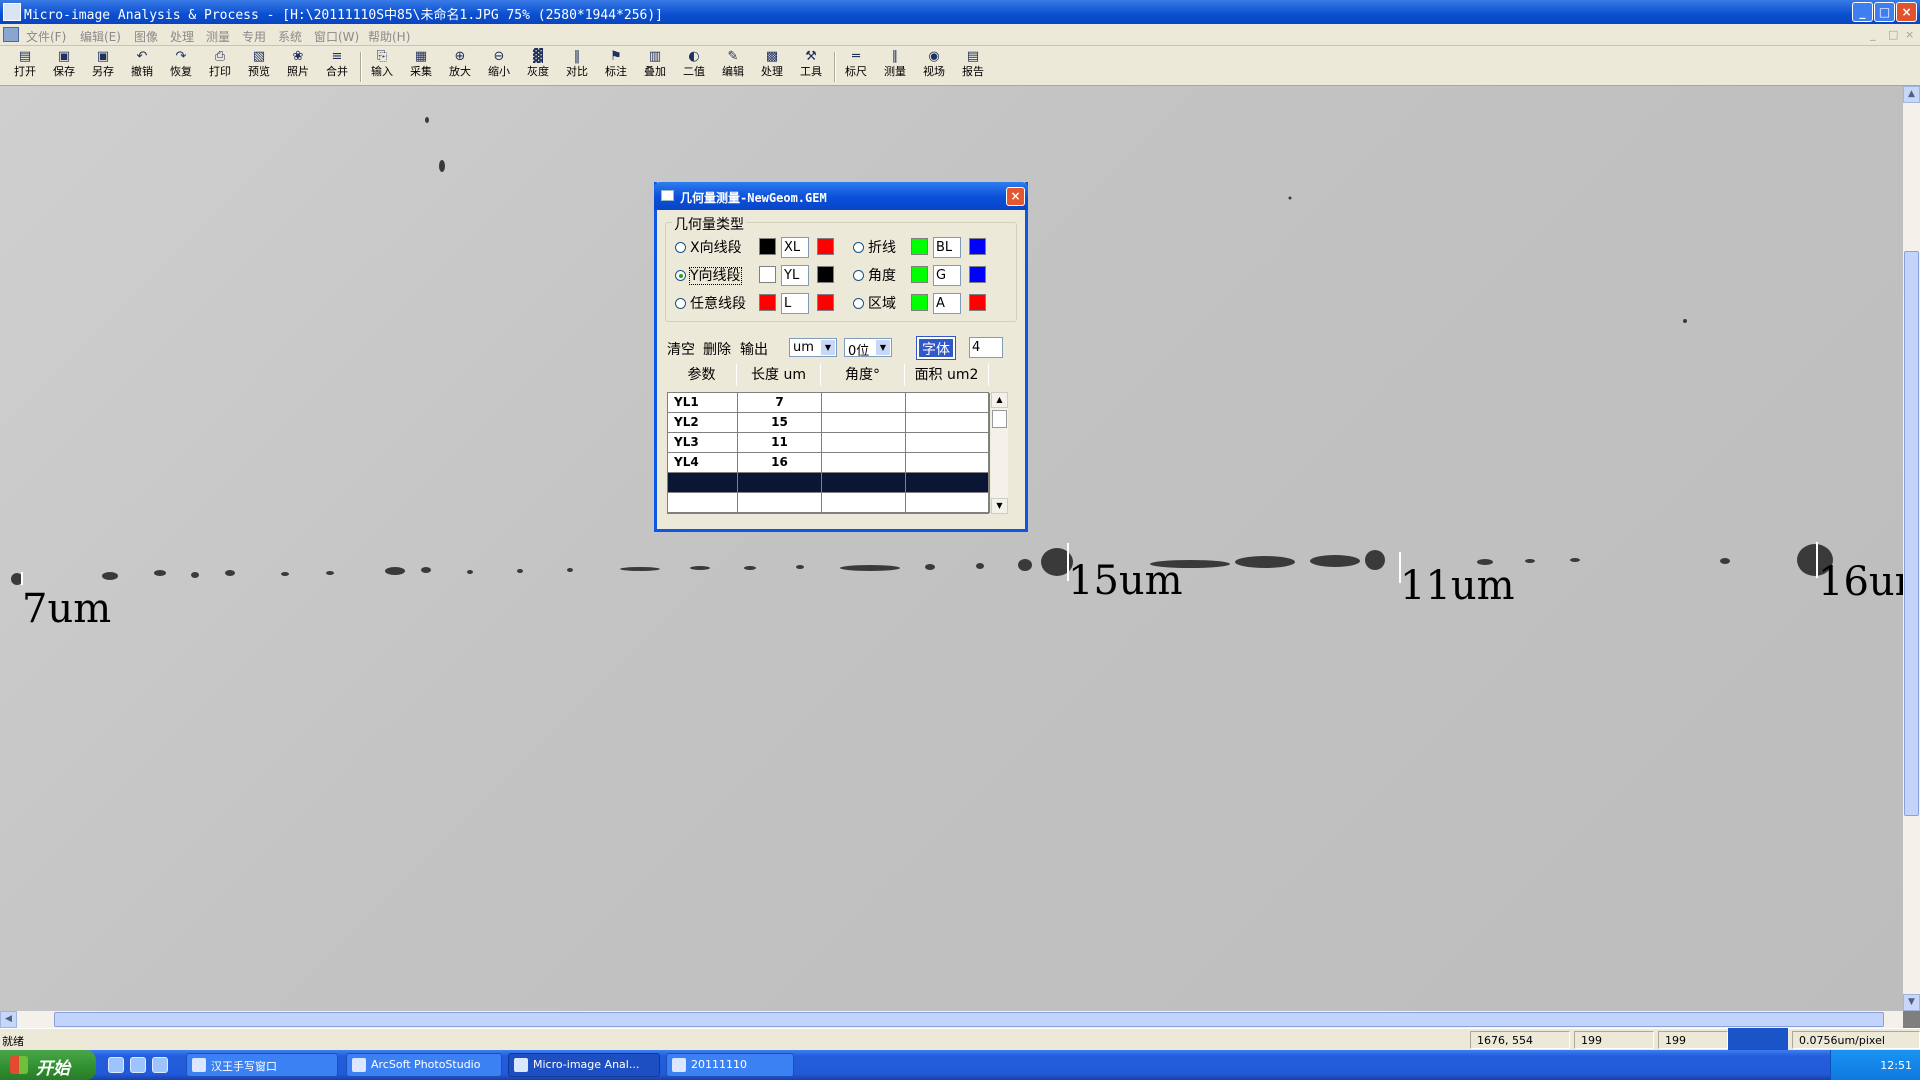 This screenshot has height=1080, width=1920. I want to click on export-button: 输出, so click(754, 349).